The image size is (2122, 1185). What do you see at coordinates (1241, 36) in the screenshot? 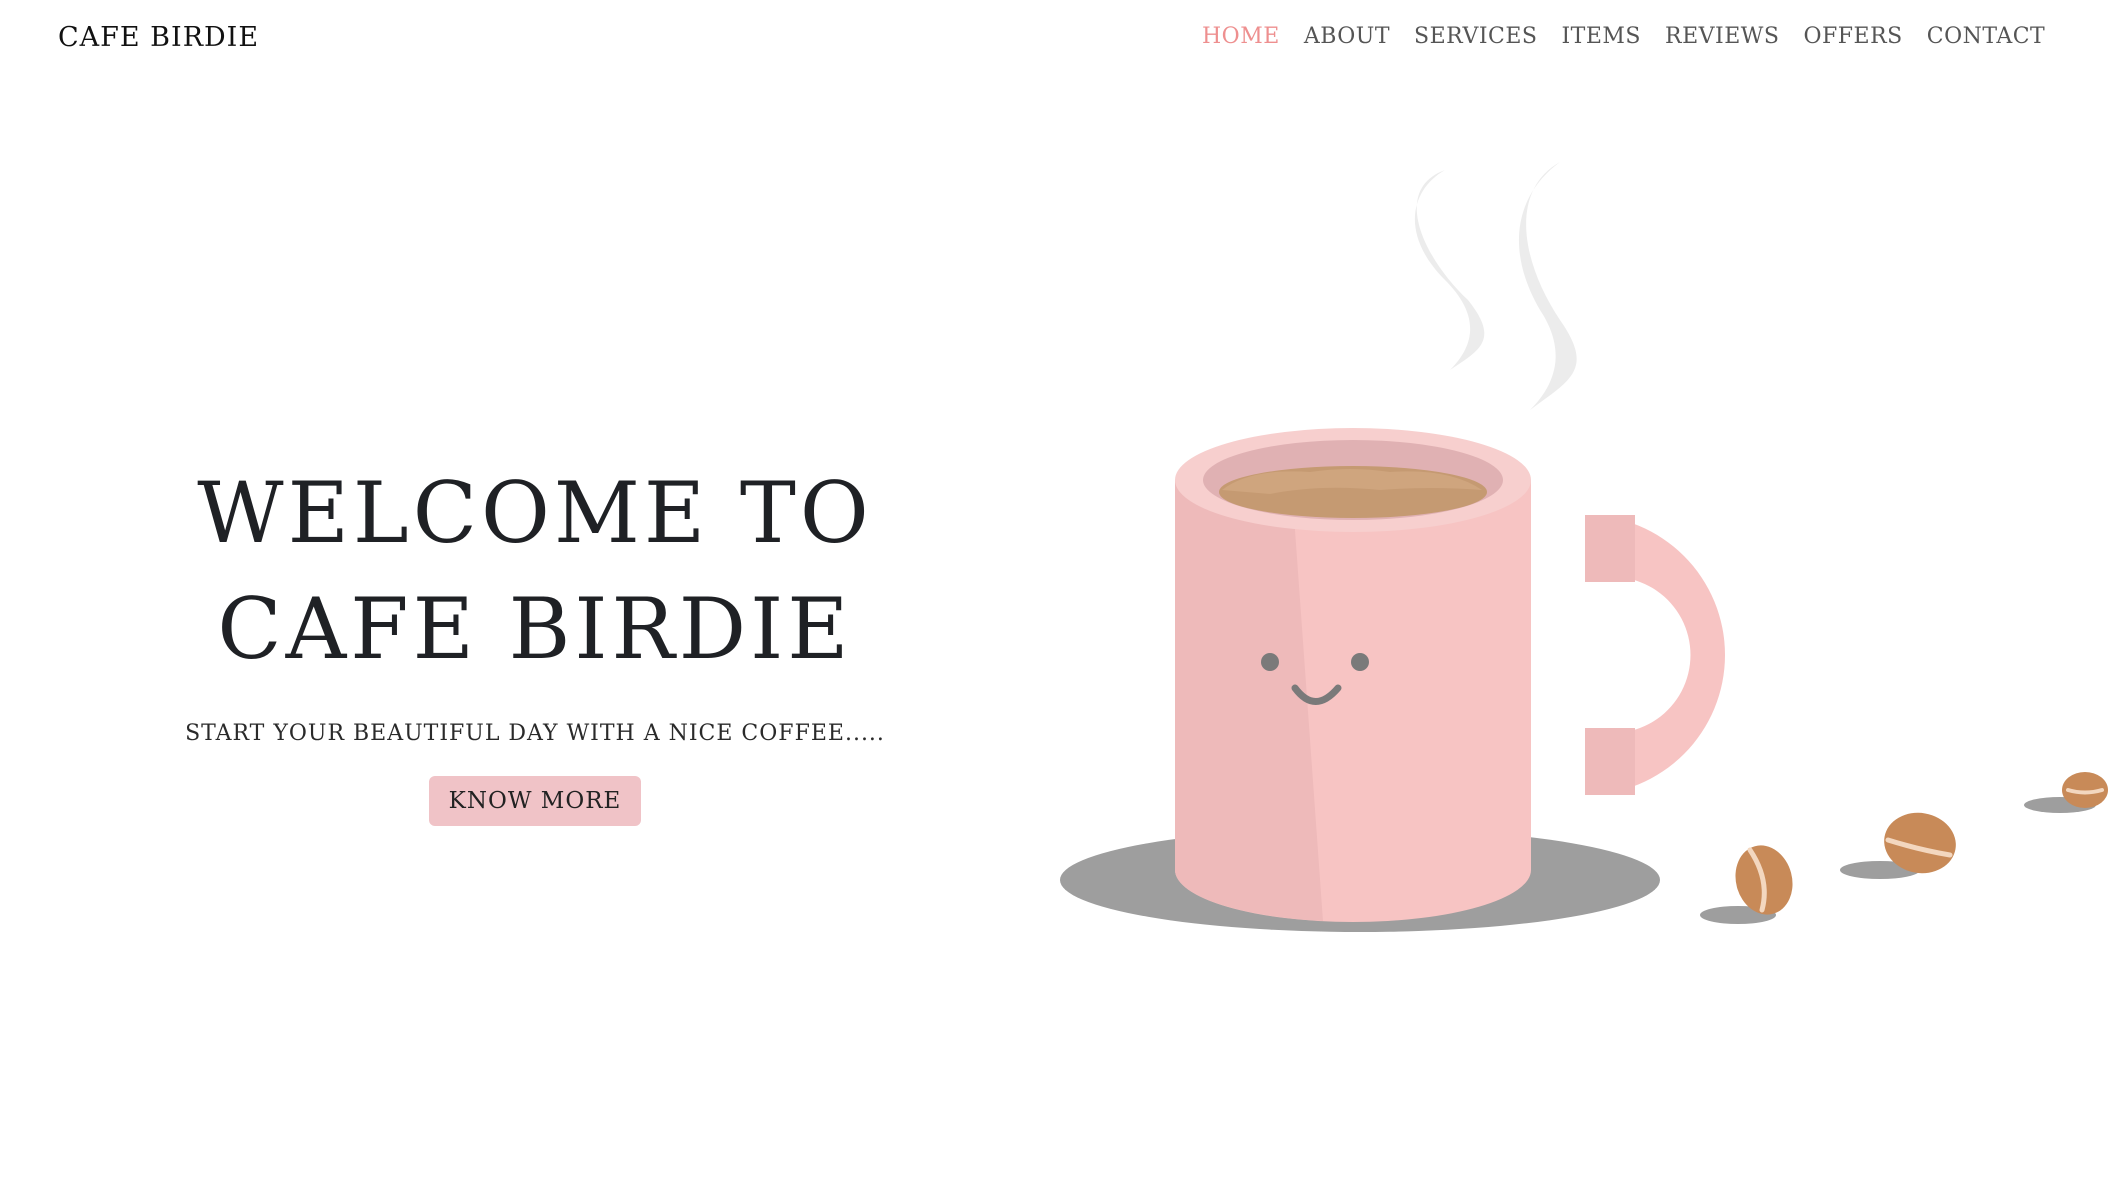
I see `nav-home: HOME` at bounding box center [1241, 36].